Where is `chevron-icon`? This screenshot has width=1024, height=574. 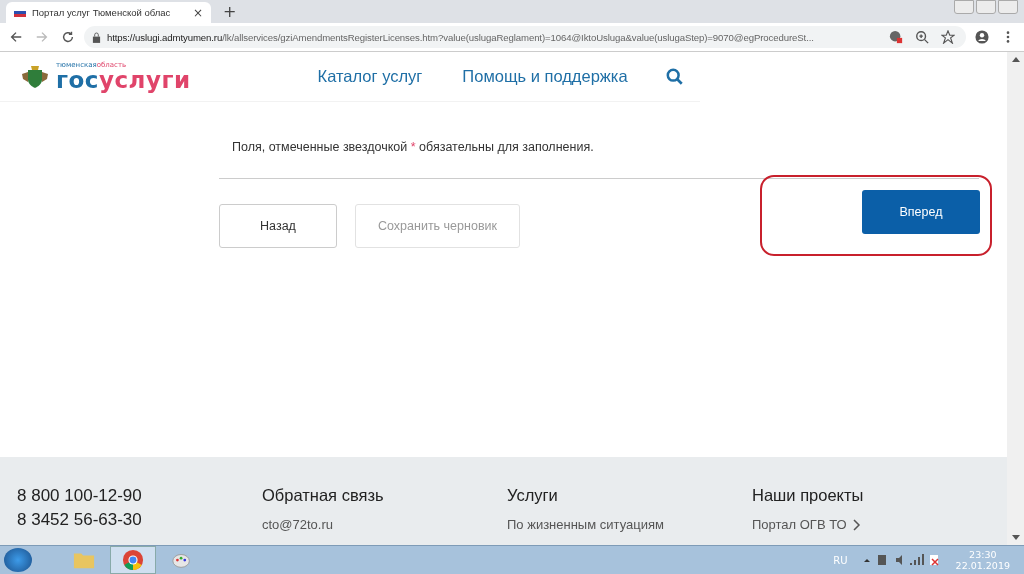
chevron-icon is located at coordinates (856, 524).